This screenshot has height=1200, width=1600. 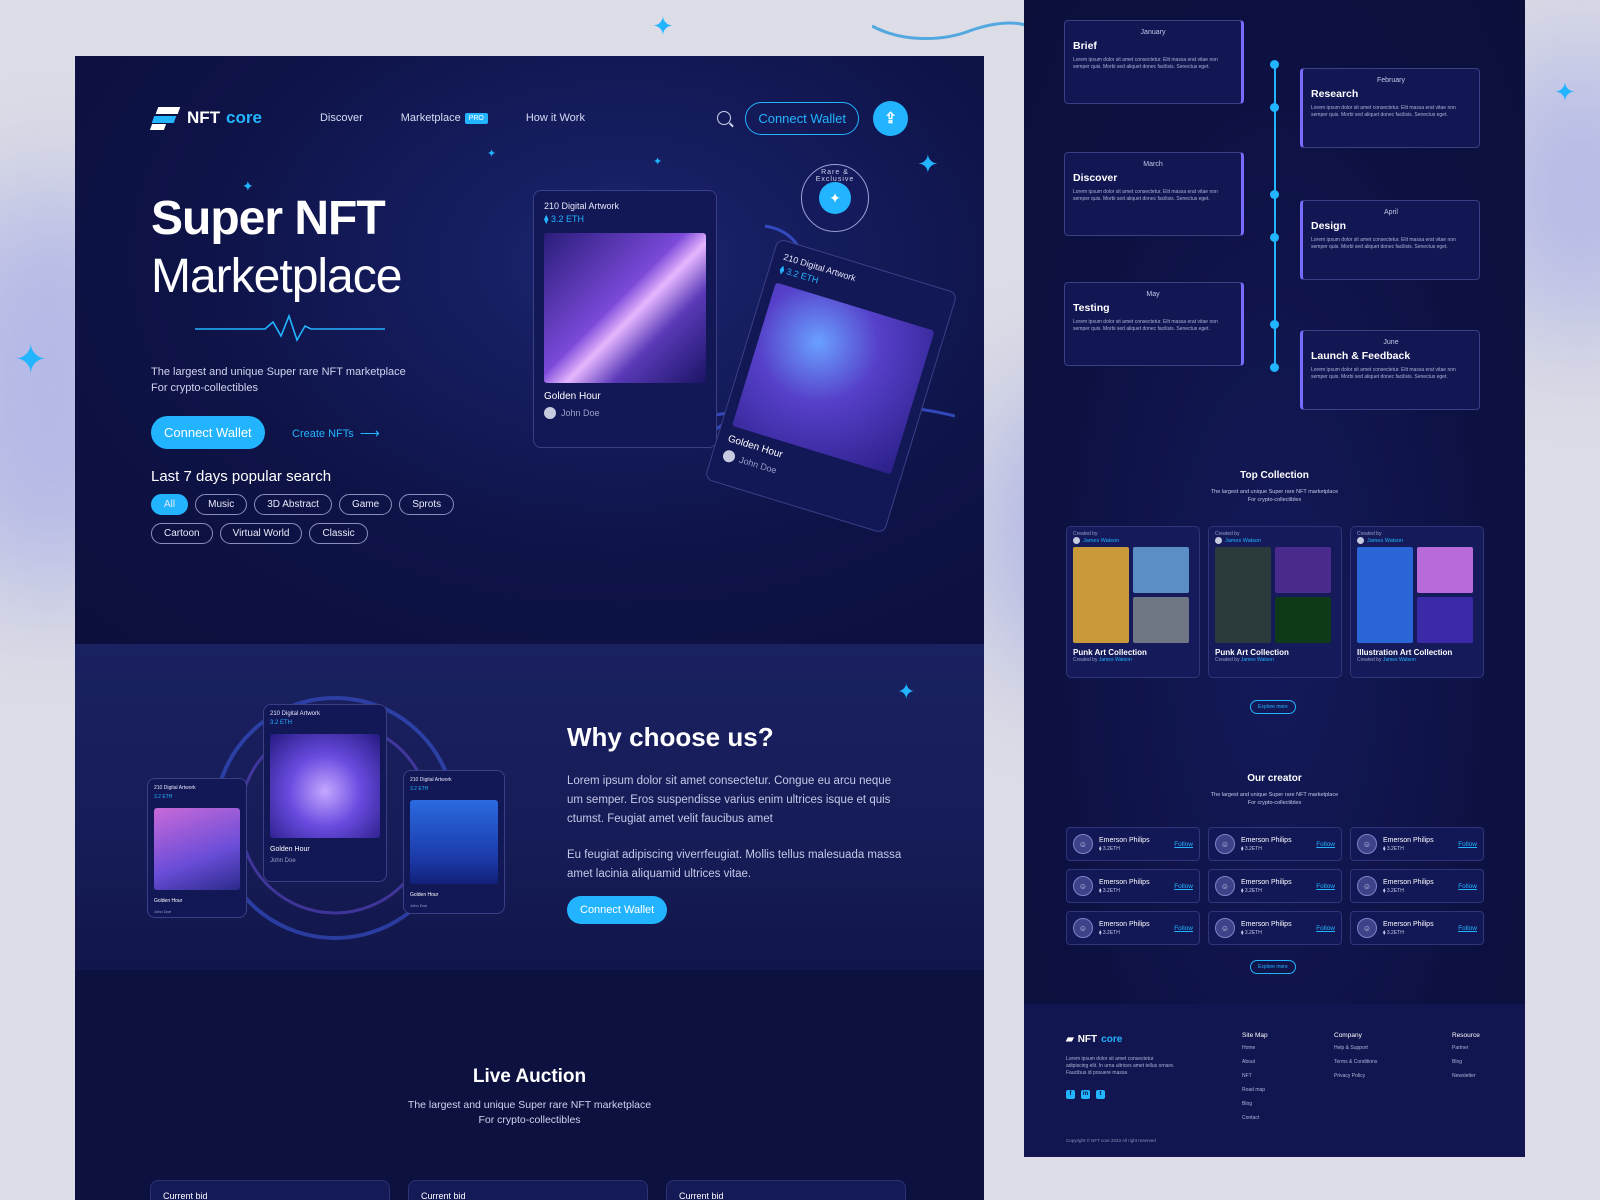 I want to click on why-title: Why choose us?, so click(x=670, y=737).